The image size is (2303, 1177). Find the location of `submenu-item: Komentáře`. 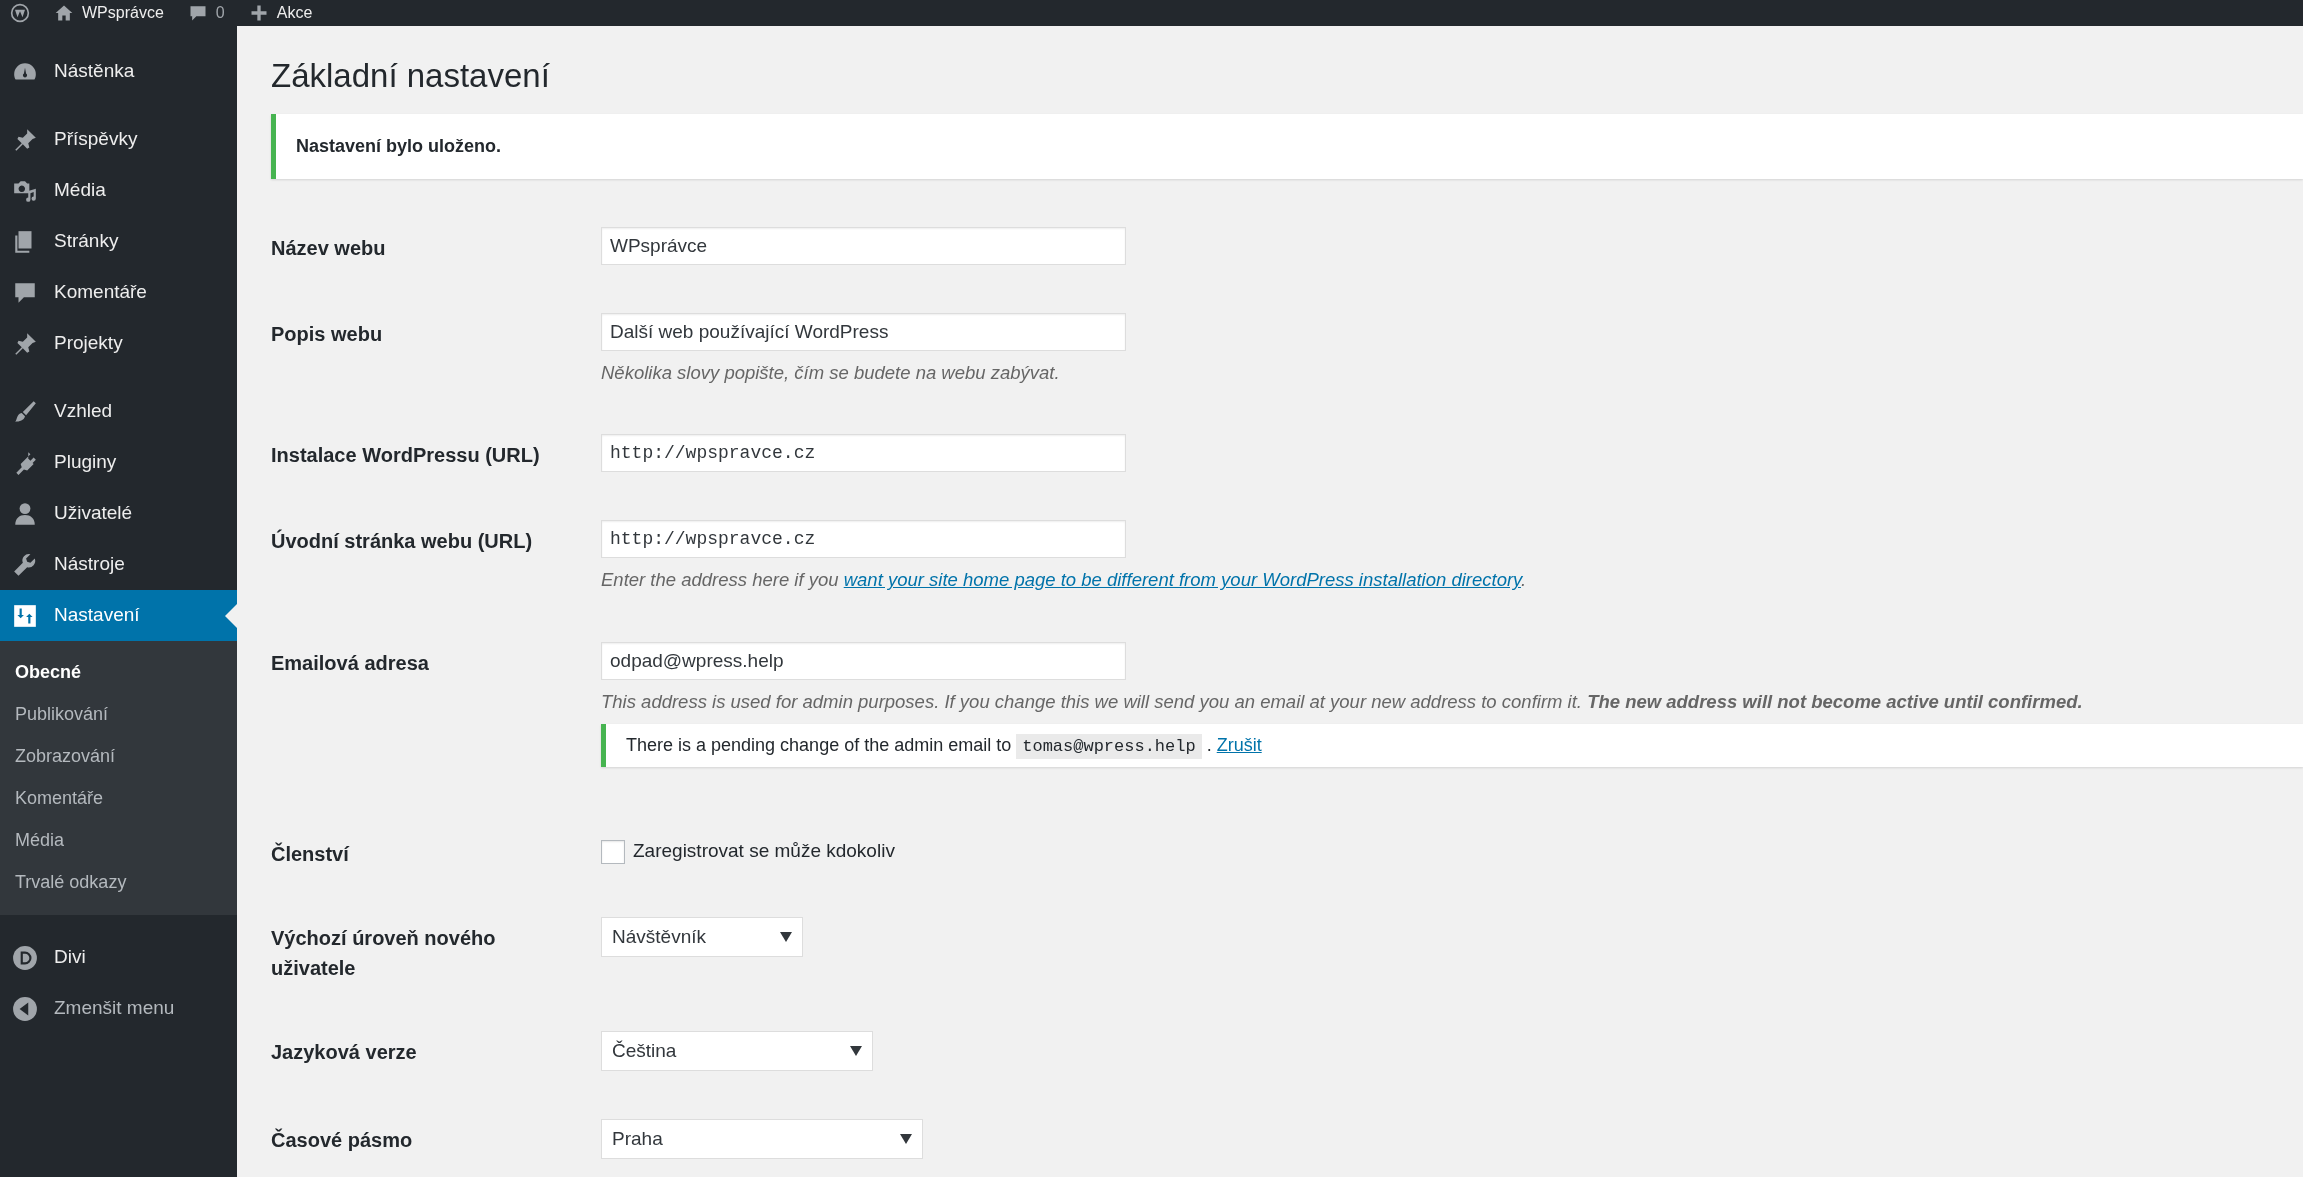

submenu-item: Komentáře is located at coordinates (118, 798).